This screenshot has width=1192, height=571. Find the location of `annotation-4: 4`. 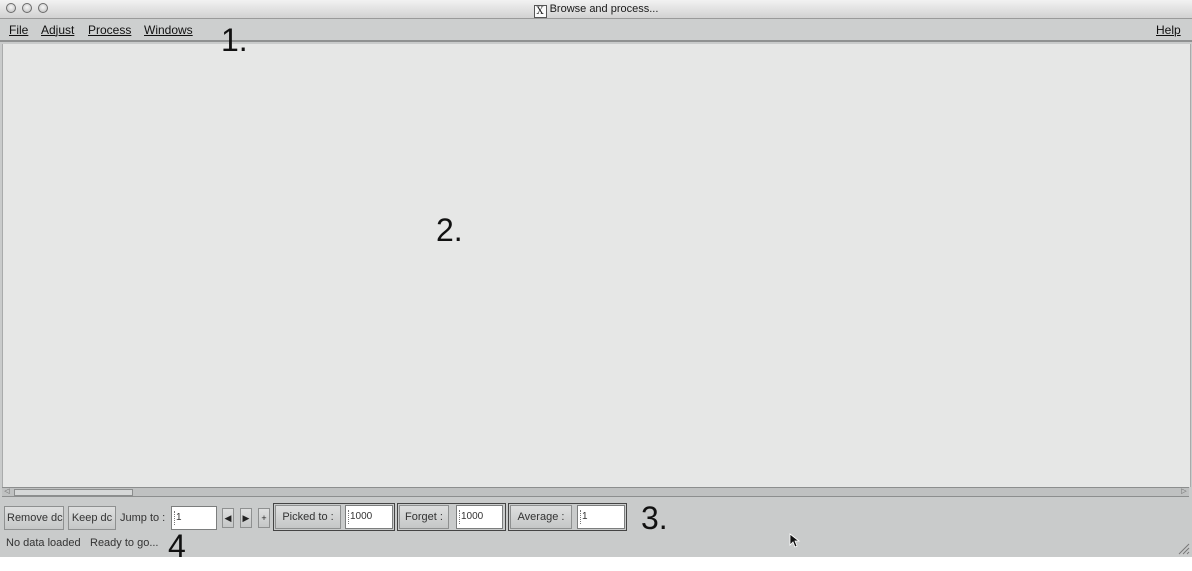

annotation-4: 4 is located at coordinates (177, 546).